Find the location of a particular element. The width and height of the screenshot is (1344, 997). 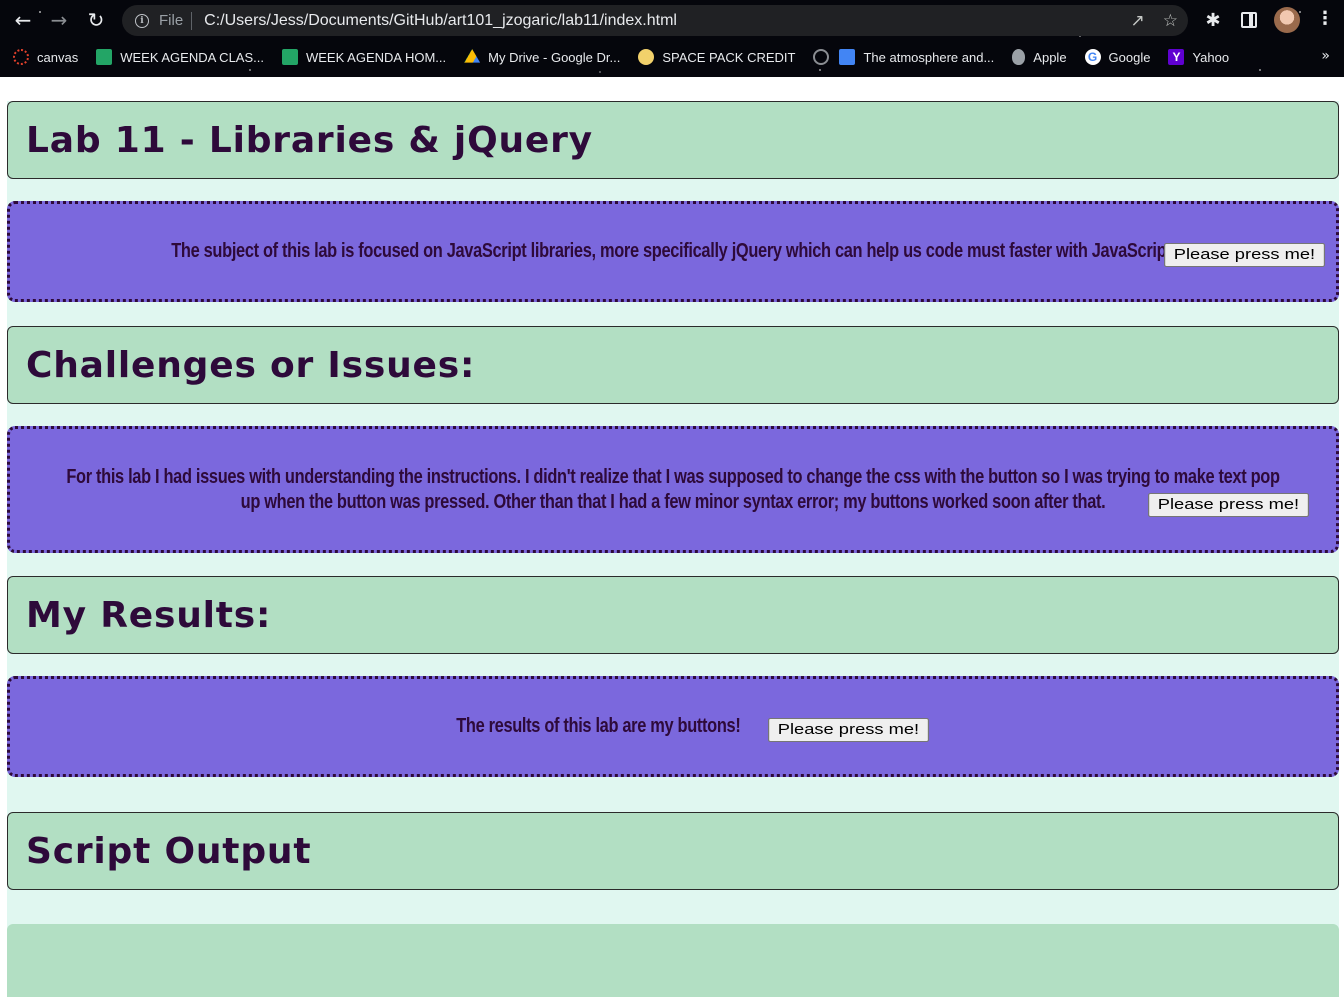

canvas-icon is located at coordinates (21, 57).